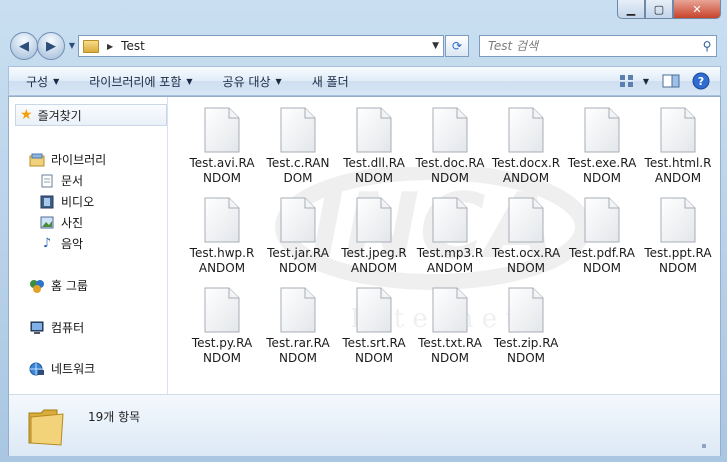  What do you see at coordinates (135, 81) in the screenshot?
I see `include-in-library-label: 라이브러리에 포함` at bounding box center [135, 81].